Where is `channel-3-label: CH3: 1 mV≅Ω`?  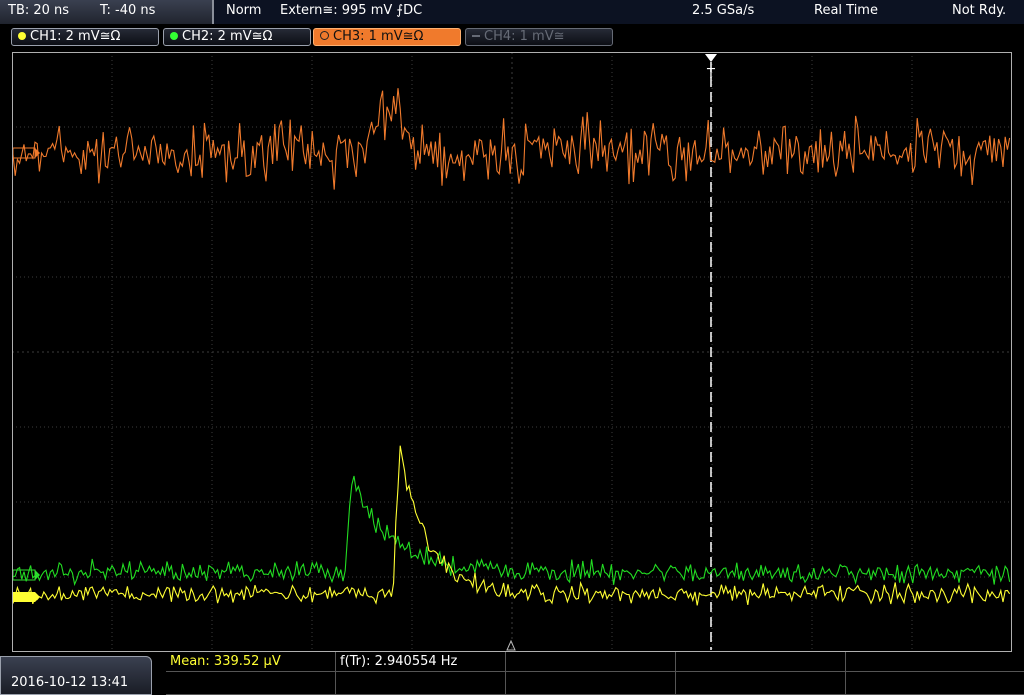
channel-3-label: CH3: 1 mV≅Ω is located at coordinates (378, 36).